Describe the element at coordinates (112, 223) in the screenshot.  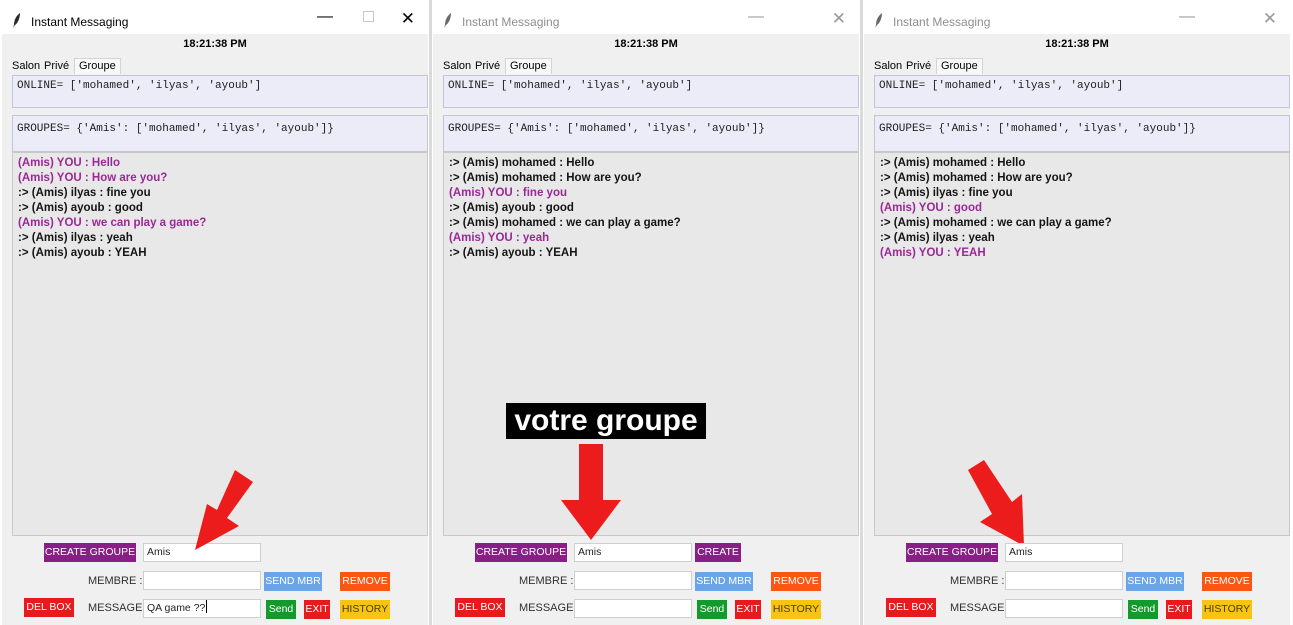
I see `chat-message: (Amis) YOU : we can play a game?` at that location.